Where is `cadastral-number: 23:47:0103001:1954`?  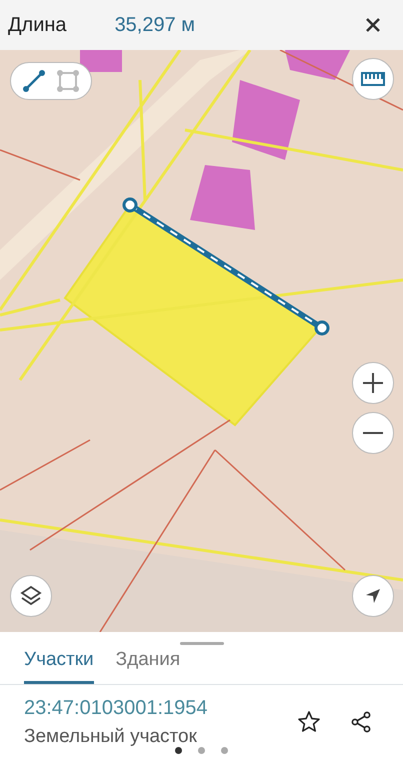
cadastral-number: 23:47:0103001:1954 is located at coordinates (116, 708).